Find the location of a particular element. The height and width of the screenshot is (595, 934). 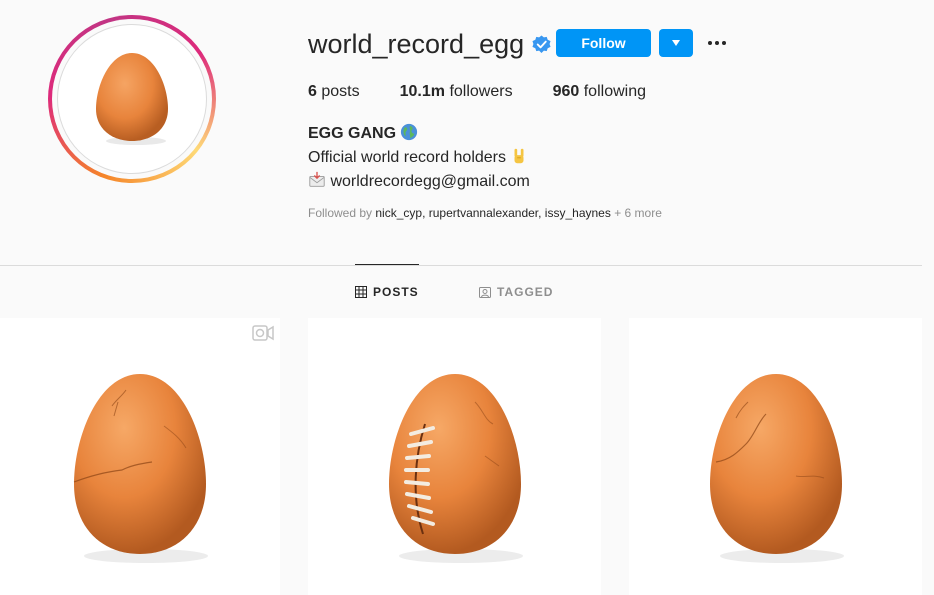

football-egg-image is located at coordinates (455, 468).